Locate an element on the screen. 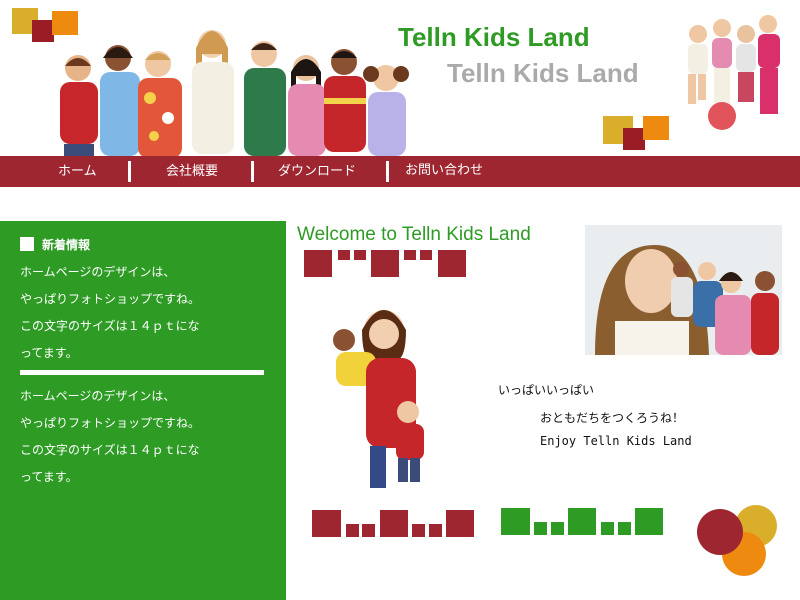 The height and width of the screenshot is (600, 800). mother-children-photo is located at coordinates (378, 399).